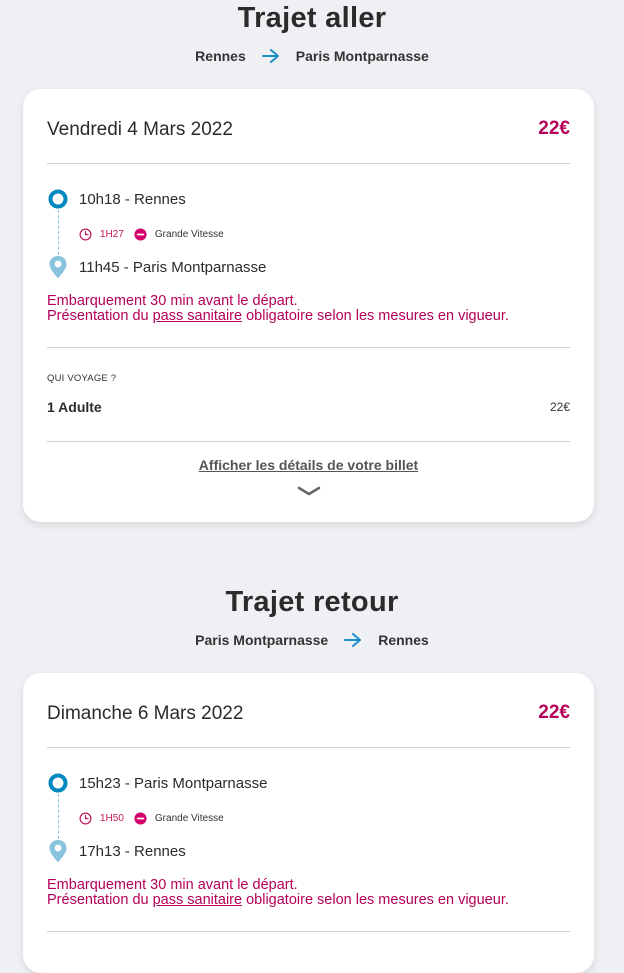 The height and width of the screenshot is (973, 624). I want to click on return-train-type: Grande Vitesse, so click(189, 818).